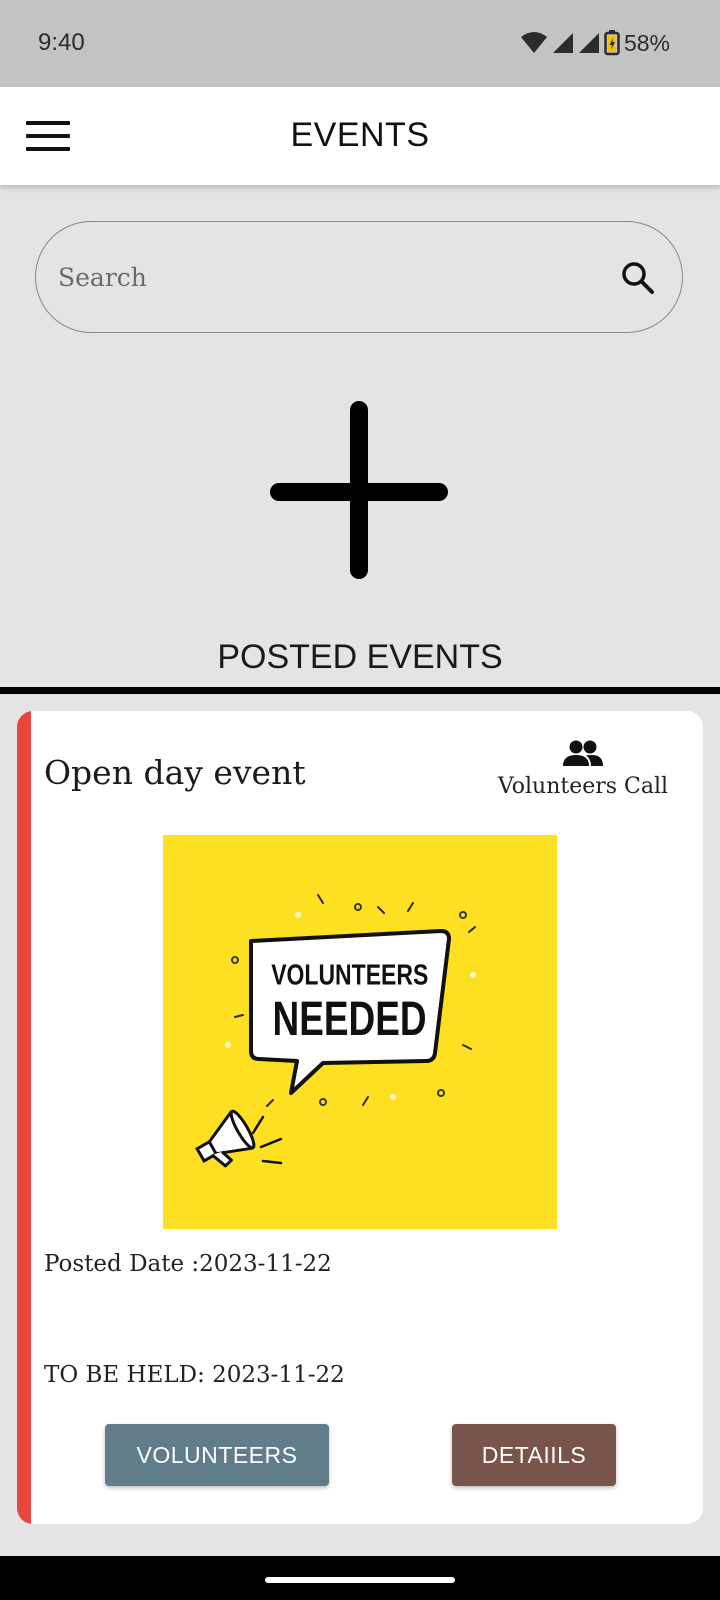 Image resolution: width=720 pixels, height=1600 pixels. What do you see at coordinates (360, 690) in the screenshot?
I see `section-divider` at bounding box center [360, 690].